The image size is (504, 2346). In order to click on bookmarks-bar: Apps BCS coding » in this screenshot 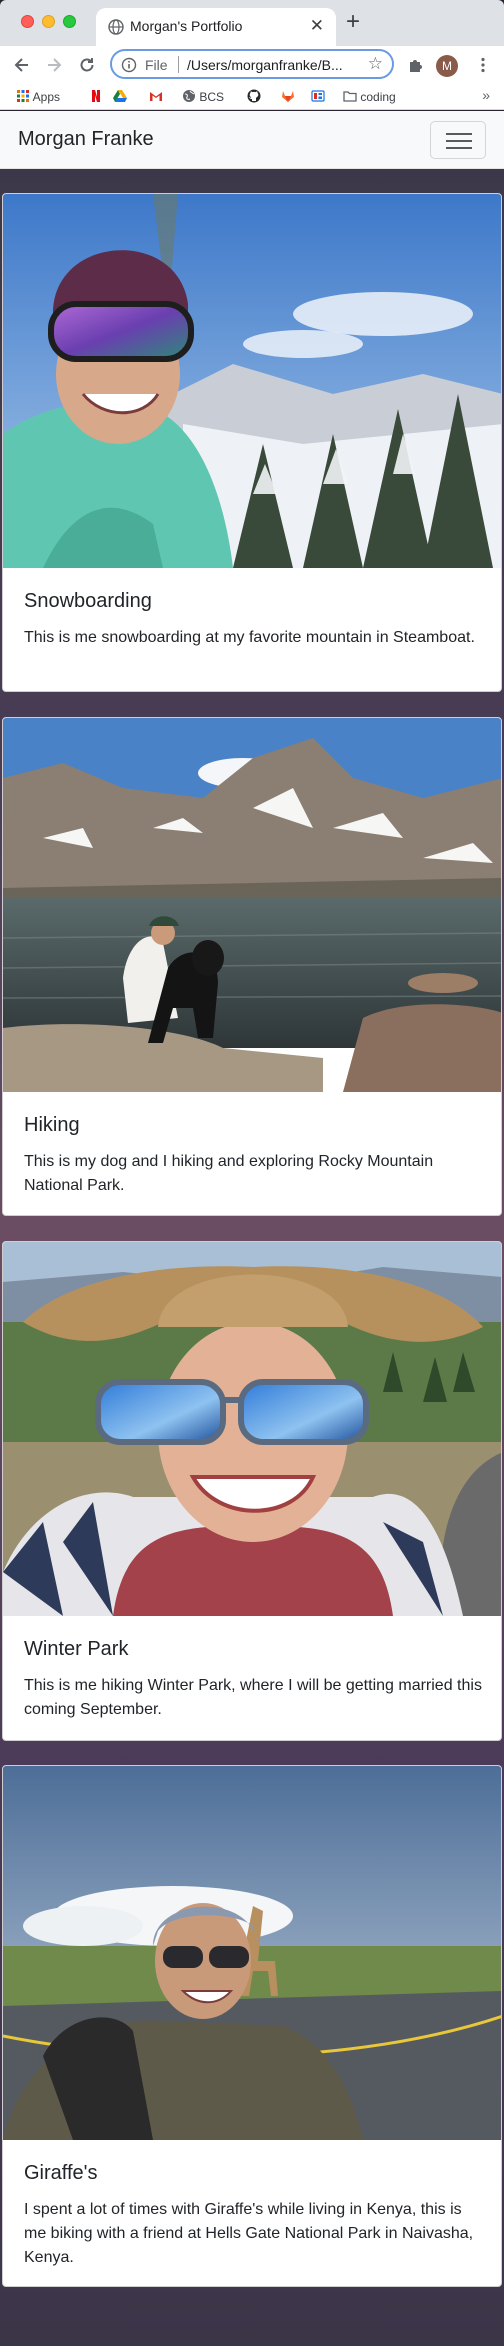, I will do `click(252, 97)`.